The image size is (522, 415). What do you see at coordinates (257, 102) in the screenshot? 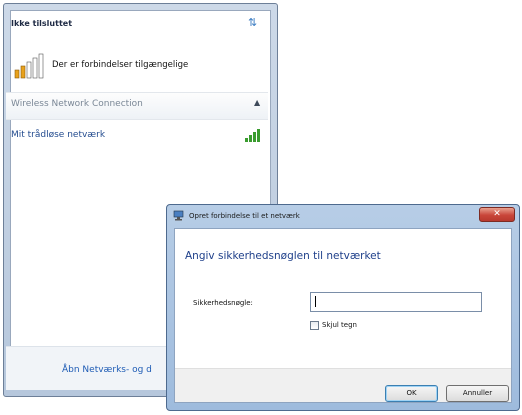
I see `collapse-chevron-icon: ▲` at bounding box center [257, 102].